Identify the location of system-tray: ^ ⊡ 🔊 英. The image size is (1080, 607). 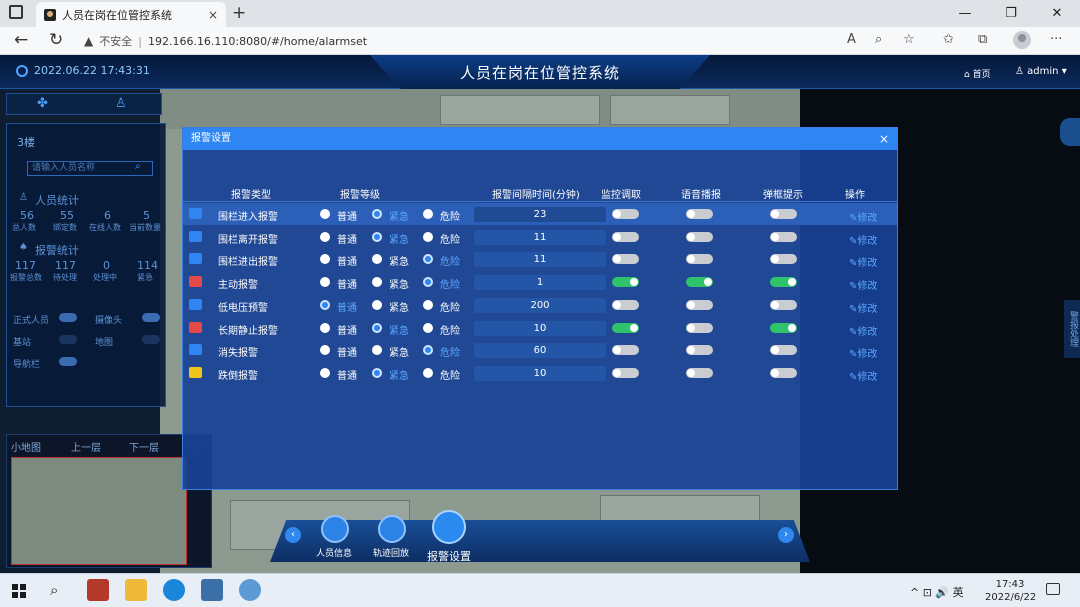
(937, 592).